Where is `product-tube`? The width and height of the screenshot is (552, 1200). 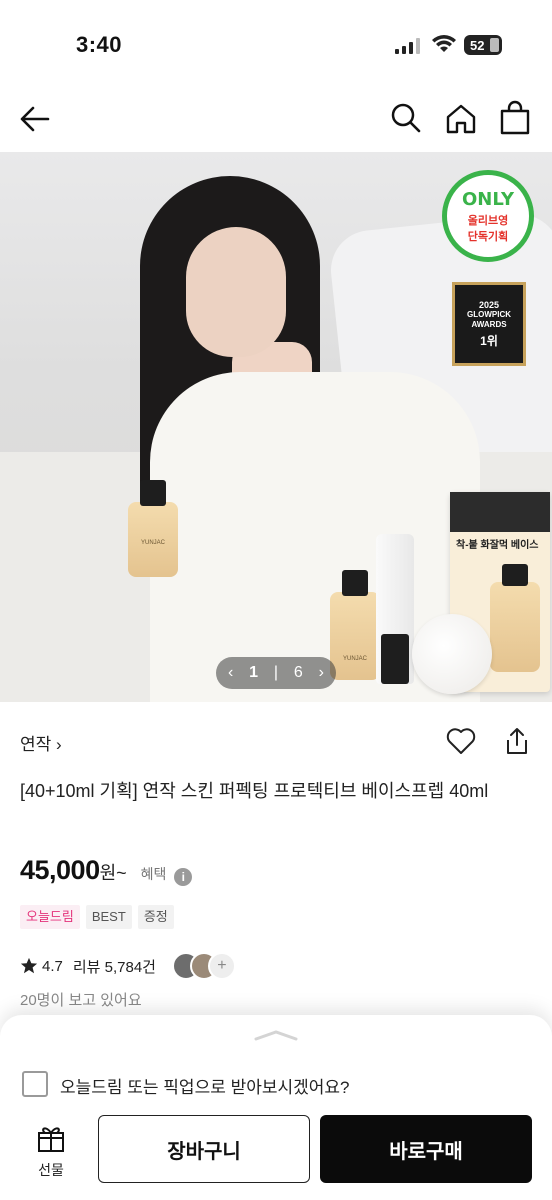
product-tube is located at coordinates (395, 609).